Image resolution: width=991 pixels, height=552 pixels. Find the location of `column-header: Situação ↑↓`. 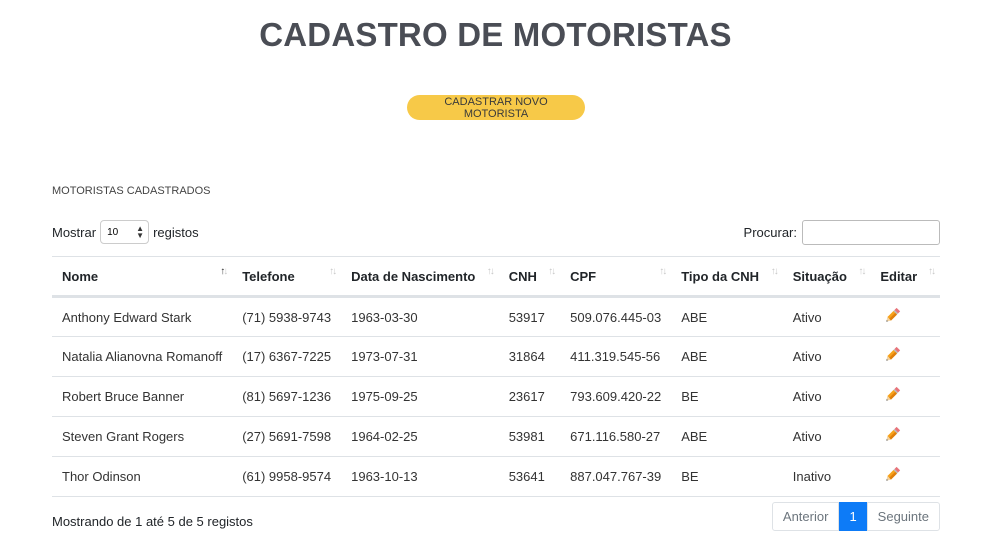

column-header: Situação ↑↓ is located at coordinates (826, 277).